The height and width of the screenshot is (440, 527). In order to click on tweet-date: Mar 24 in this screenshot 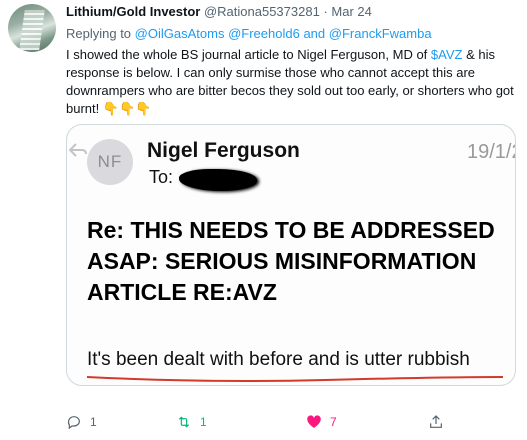, I will do `click(351, 11)`.